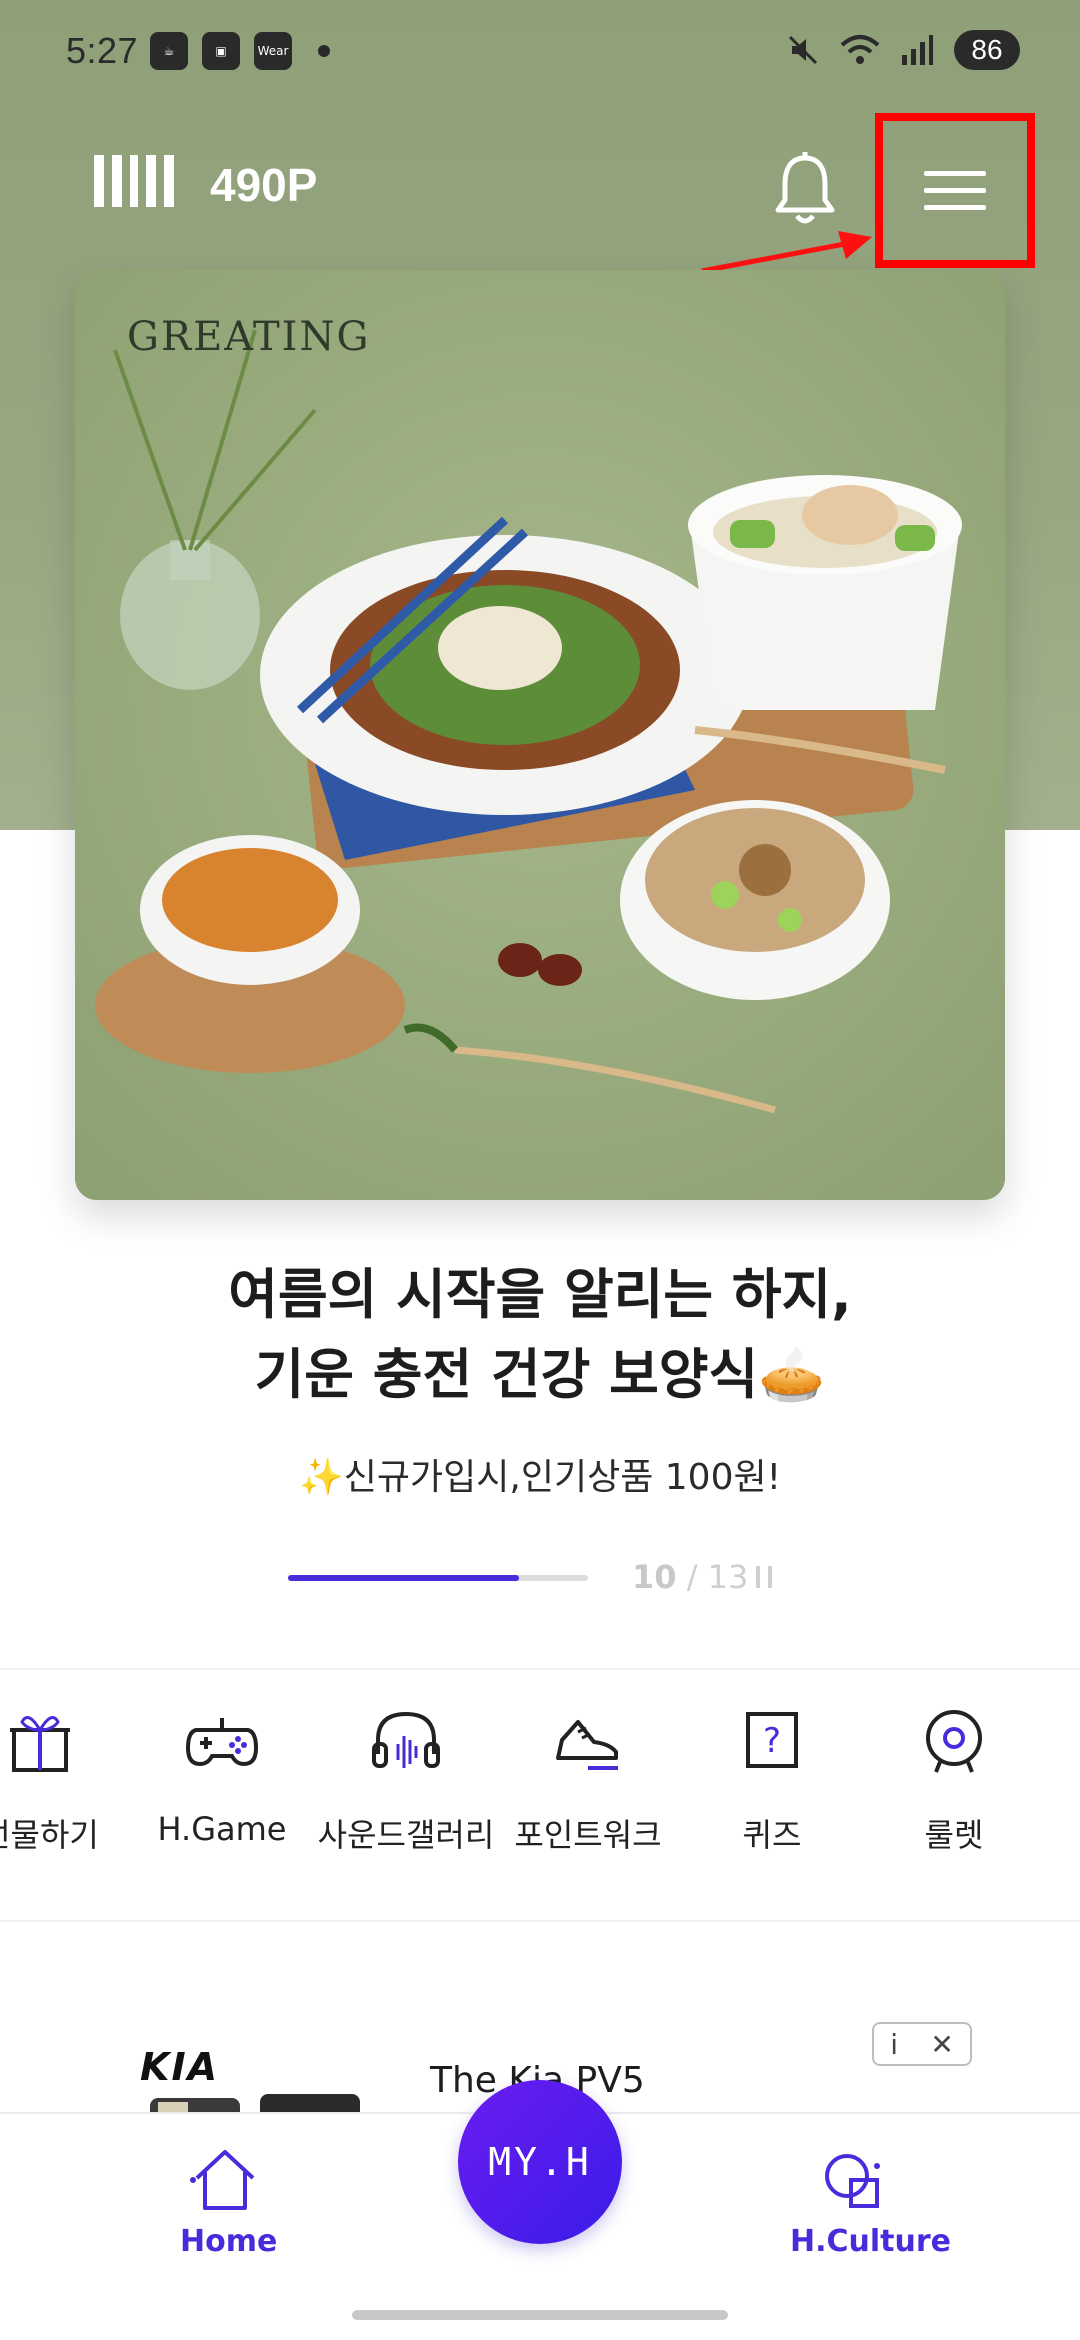 This screenshot has width=1080, height=2340. Describe the element at coordinates (654, 1577) in the screenshot. I see `pager-current: 10` at that location.